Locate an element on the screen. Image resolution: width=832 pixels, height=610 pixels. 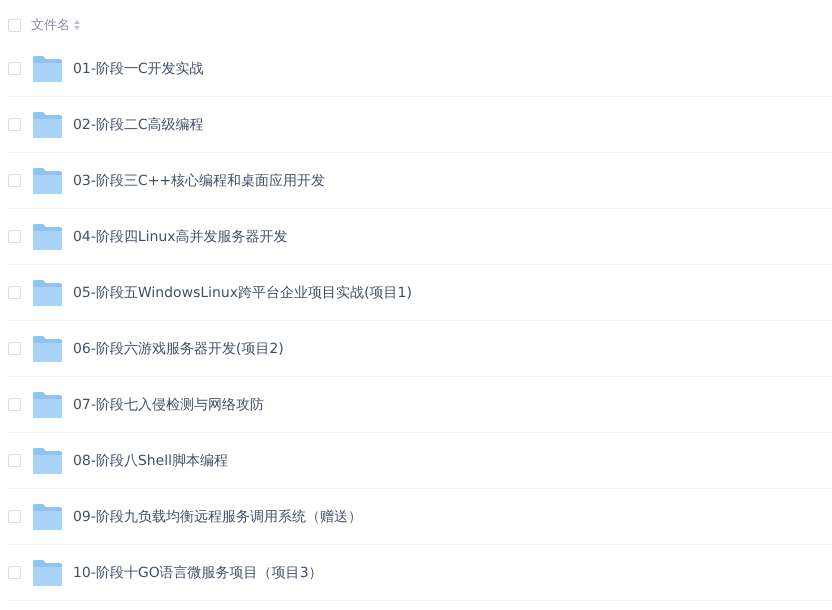
select-all-checkbox is located at coordinates (14, 25).